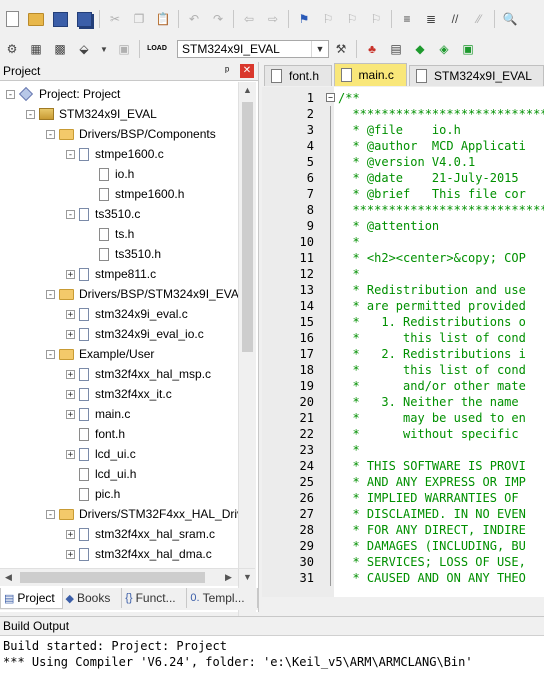 Image resolution: width=544 pixels, height=674 pixels. What do you see at coordinates (432, 354) in the screenshot?
I see `code-text: * 2. Redistributions i` at bounding box center [432, 354].